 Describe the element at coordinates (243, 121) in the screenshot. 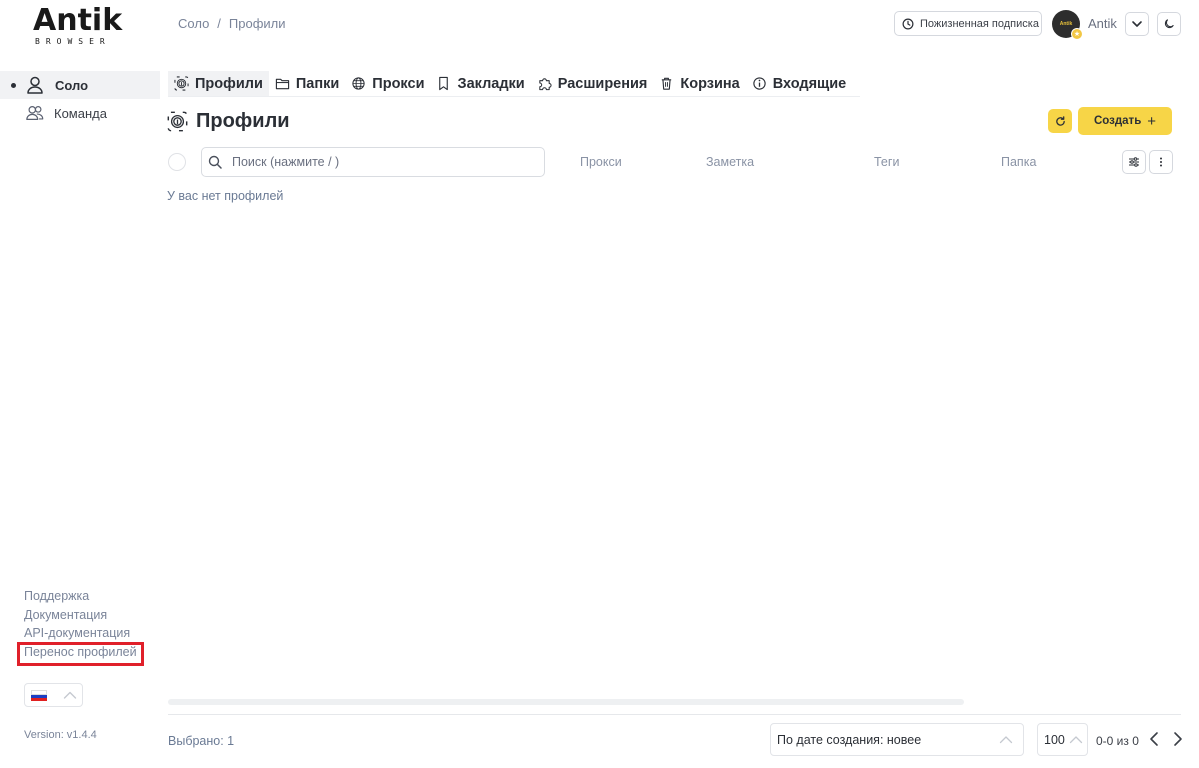

I see `page-title-text: Профили` at that location.